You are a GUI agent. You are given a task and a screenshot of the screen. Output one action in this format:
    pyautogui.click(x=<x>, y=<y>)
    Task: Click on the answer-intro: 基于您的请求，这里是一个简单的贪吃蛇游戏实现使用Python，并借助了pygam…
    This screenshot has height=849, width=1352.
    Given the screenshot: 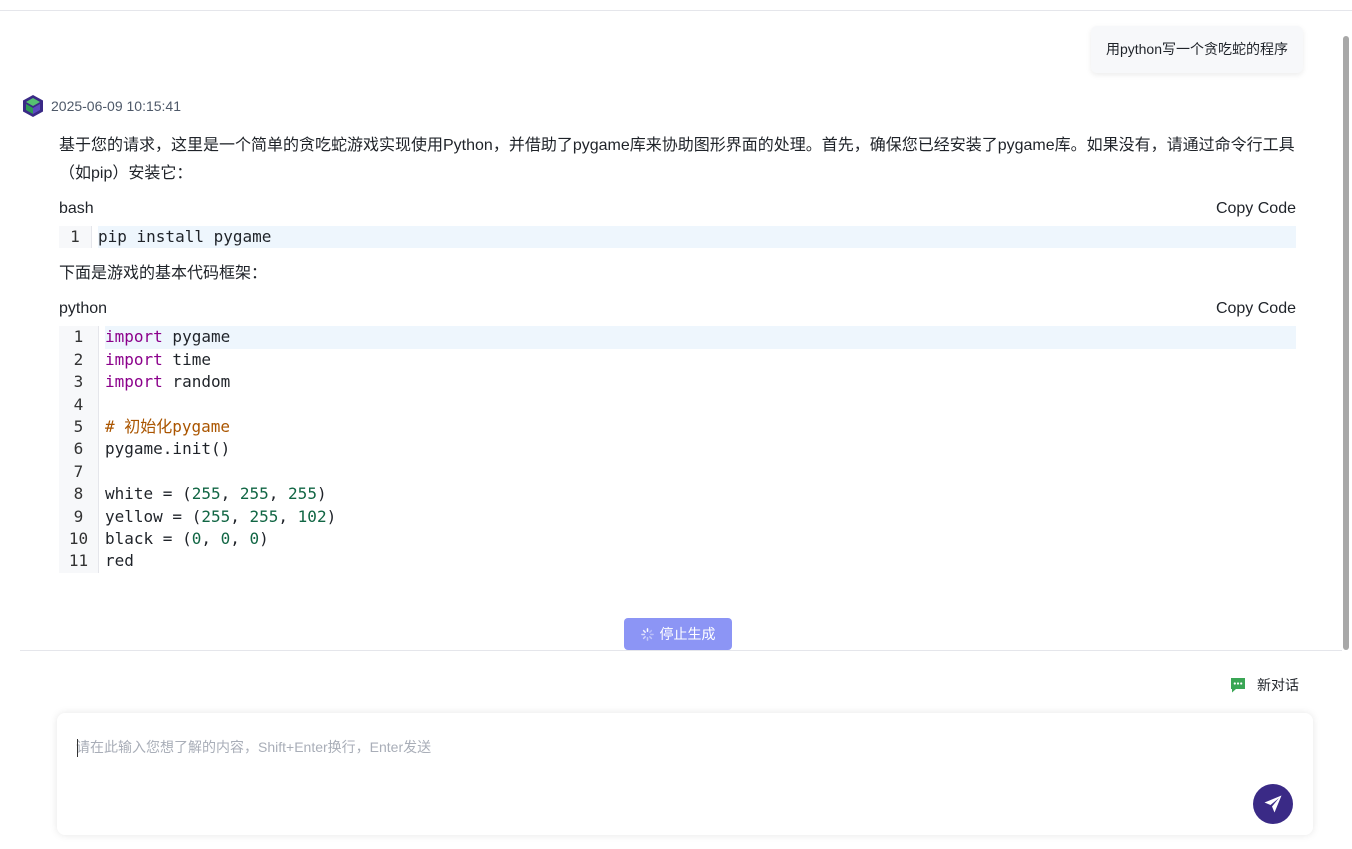 What is the action you would take?
    pyautogui.click(x=677, y=159)
    